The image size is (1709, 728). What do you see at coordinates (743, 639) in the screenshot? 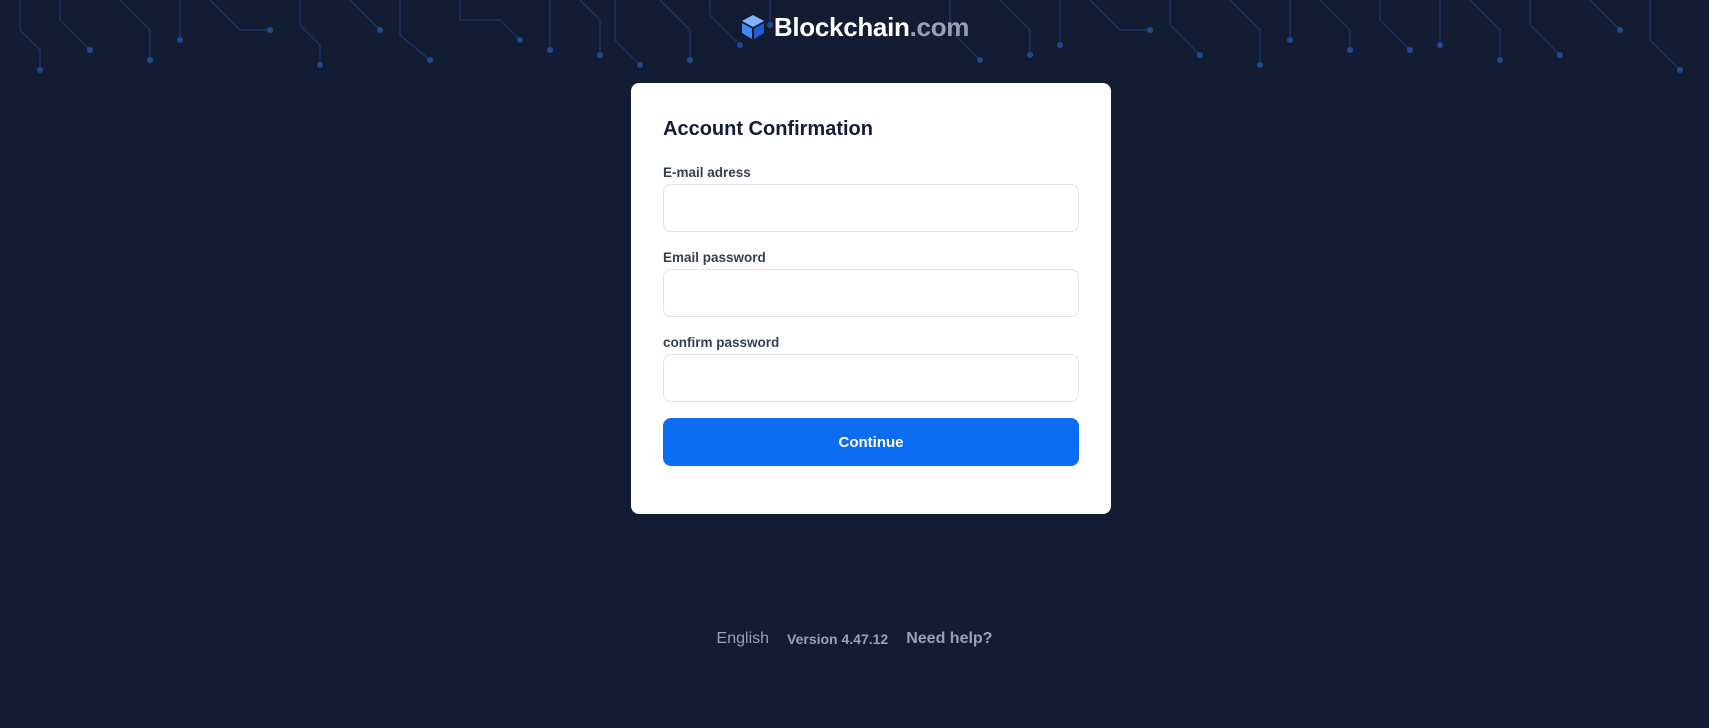
I see `language-selector: English` at bounding box center [743, 639].